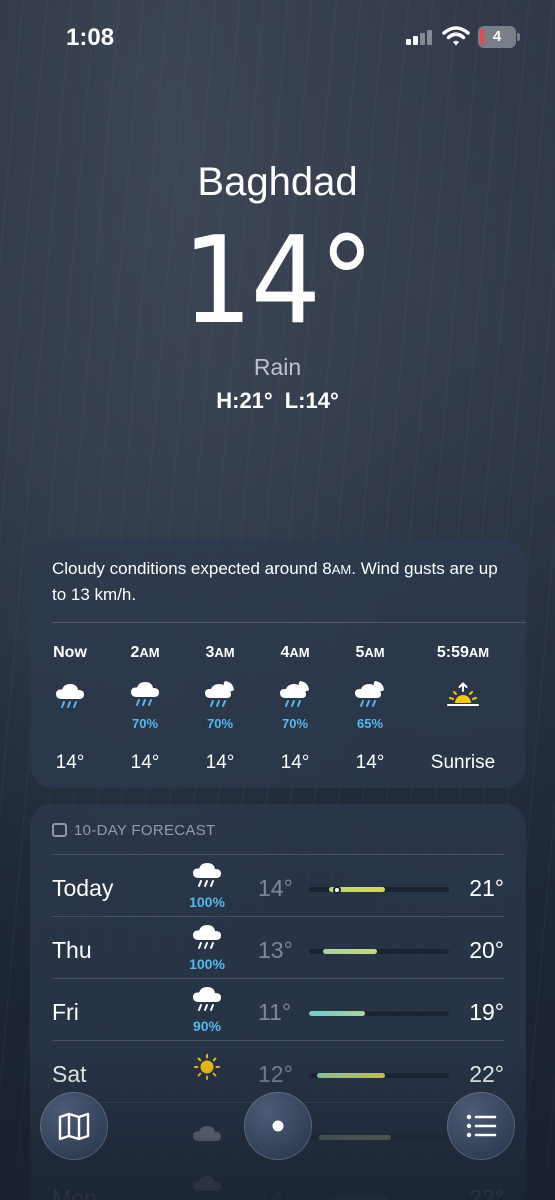 The image size is (555, 1200). I want to click on hour-item-sunrise: 5:59AM Sunrise, so click(463, 708).